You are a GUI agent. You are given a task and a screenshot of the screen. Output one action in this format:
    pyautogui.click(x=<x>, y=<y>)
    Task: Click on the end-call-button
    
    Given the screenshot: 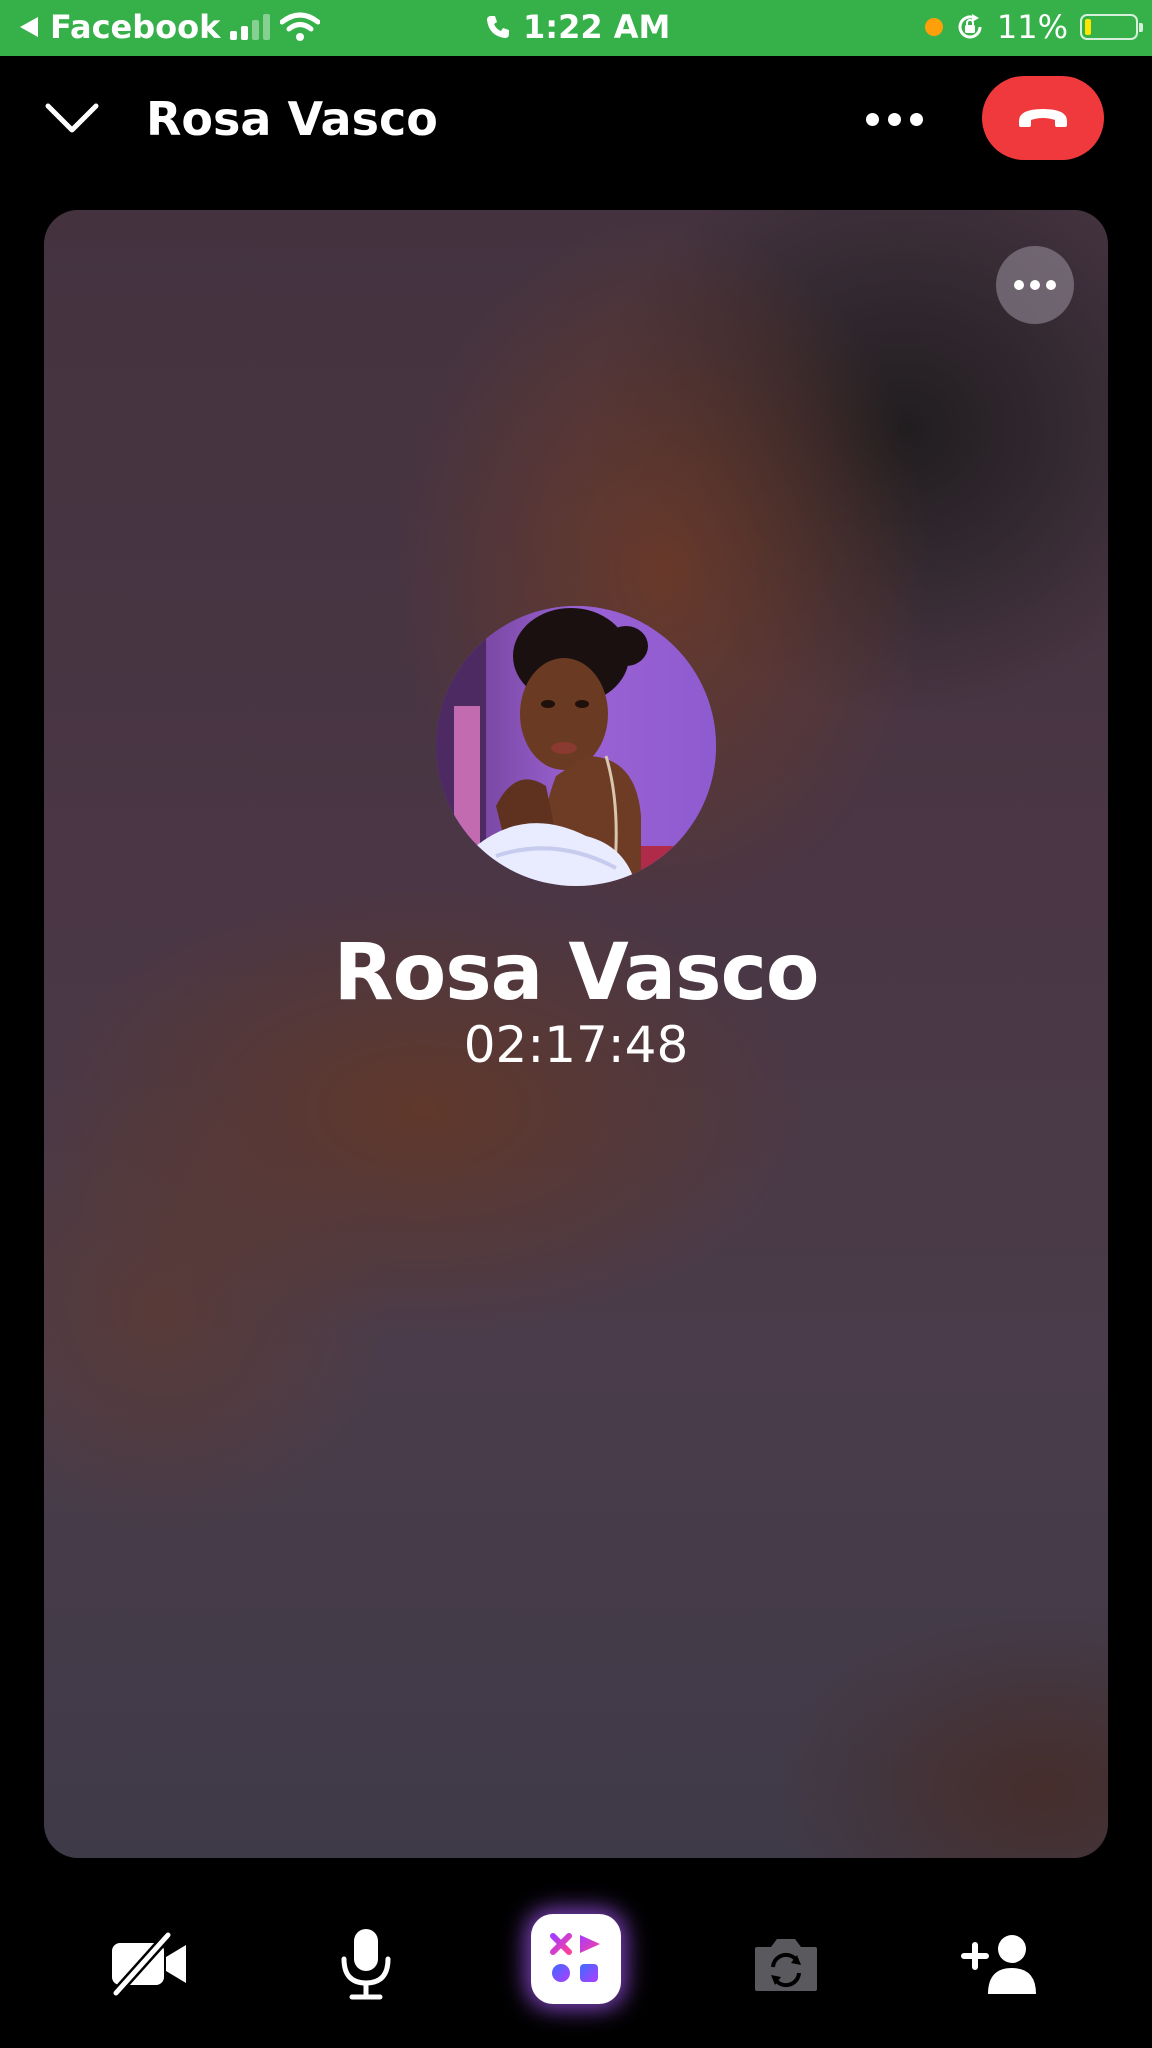 What is the action you would take?
    pyautogui.click(x=1043, y=118)
    